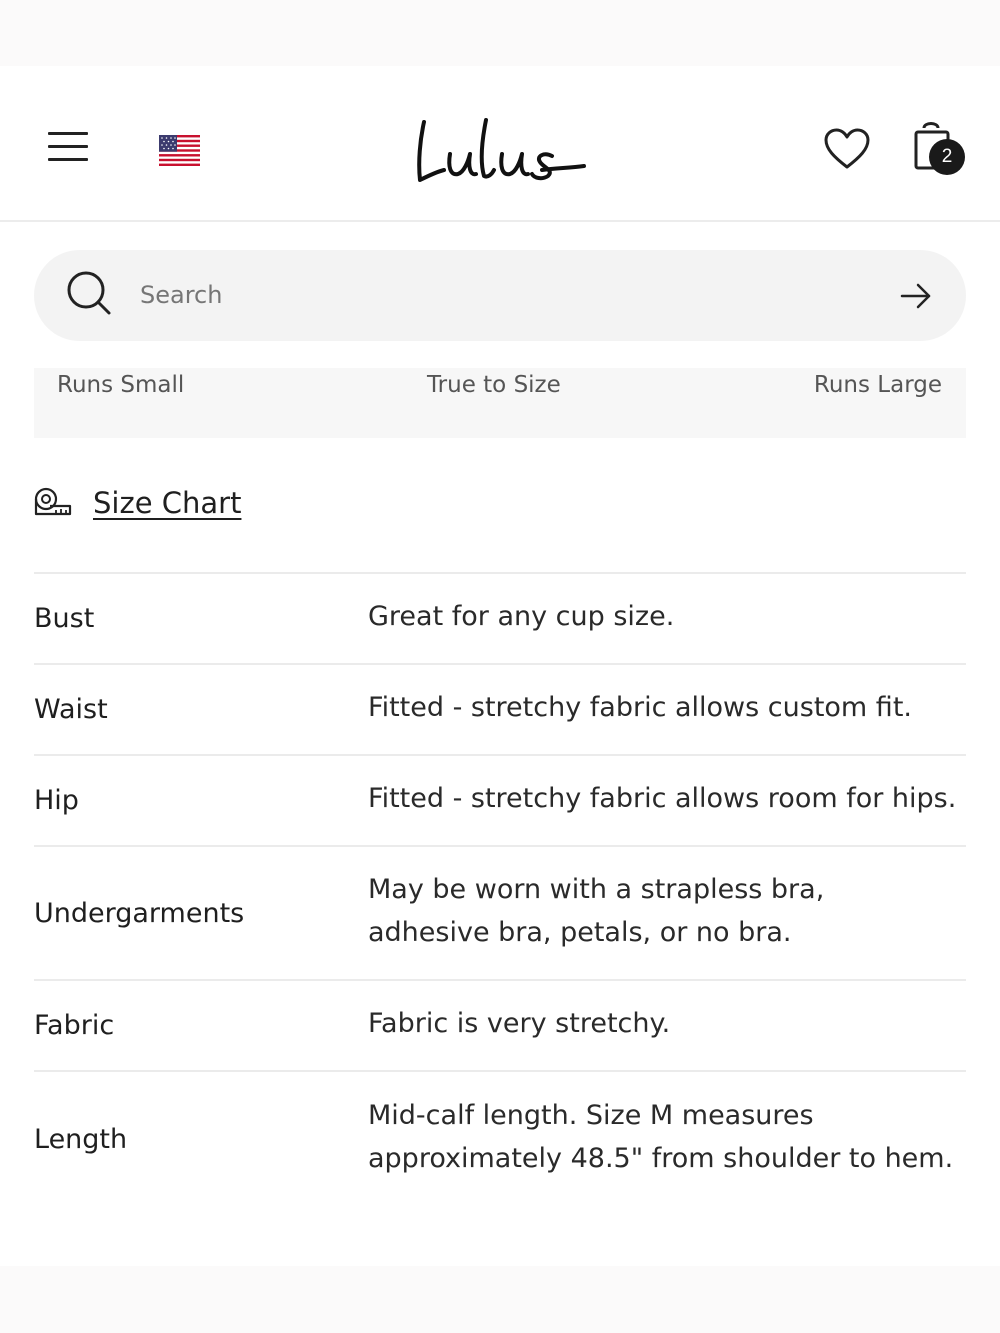 The height and width of the screenshot is (1333, 1000). I want to click on fit-attribute-label: Waist, so click(71, 709).